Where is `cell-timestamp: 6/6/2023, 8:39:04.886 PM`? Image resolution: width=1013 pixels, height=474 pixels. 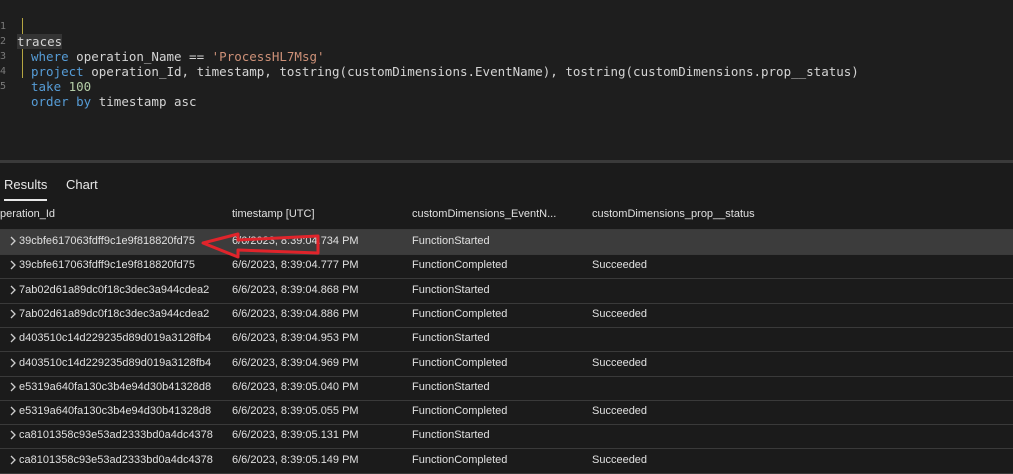
cell-timestamp: 6/6/2023, 8:39:04.886 PM is located at coordinates (295, 313).